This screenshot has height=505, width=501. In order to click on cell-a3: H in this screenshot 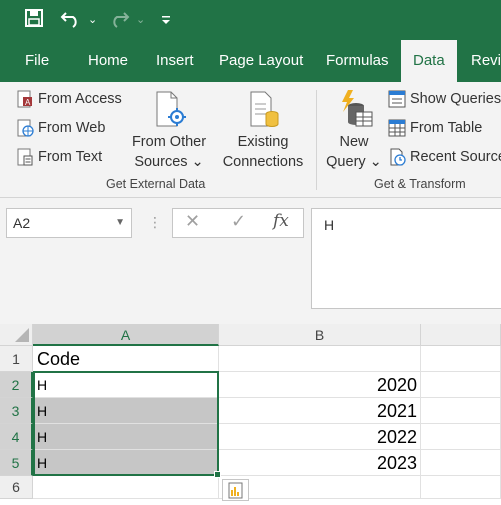, I will do `click(126, 411)`.